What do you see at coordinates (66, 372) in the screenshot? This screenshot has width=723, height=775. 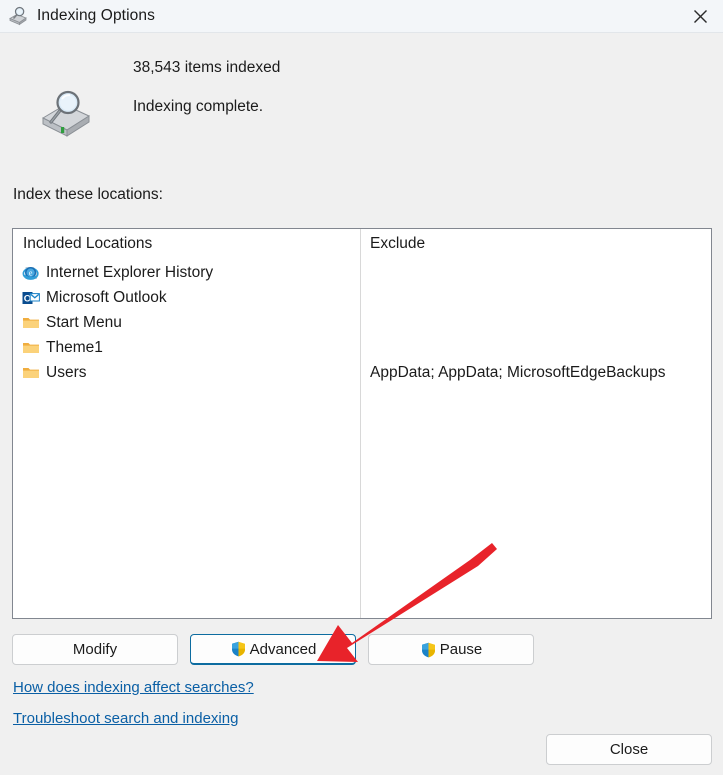 I see `list-item-label: Users` at bounding box center [66, 372].